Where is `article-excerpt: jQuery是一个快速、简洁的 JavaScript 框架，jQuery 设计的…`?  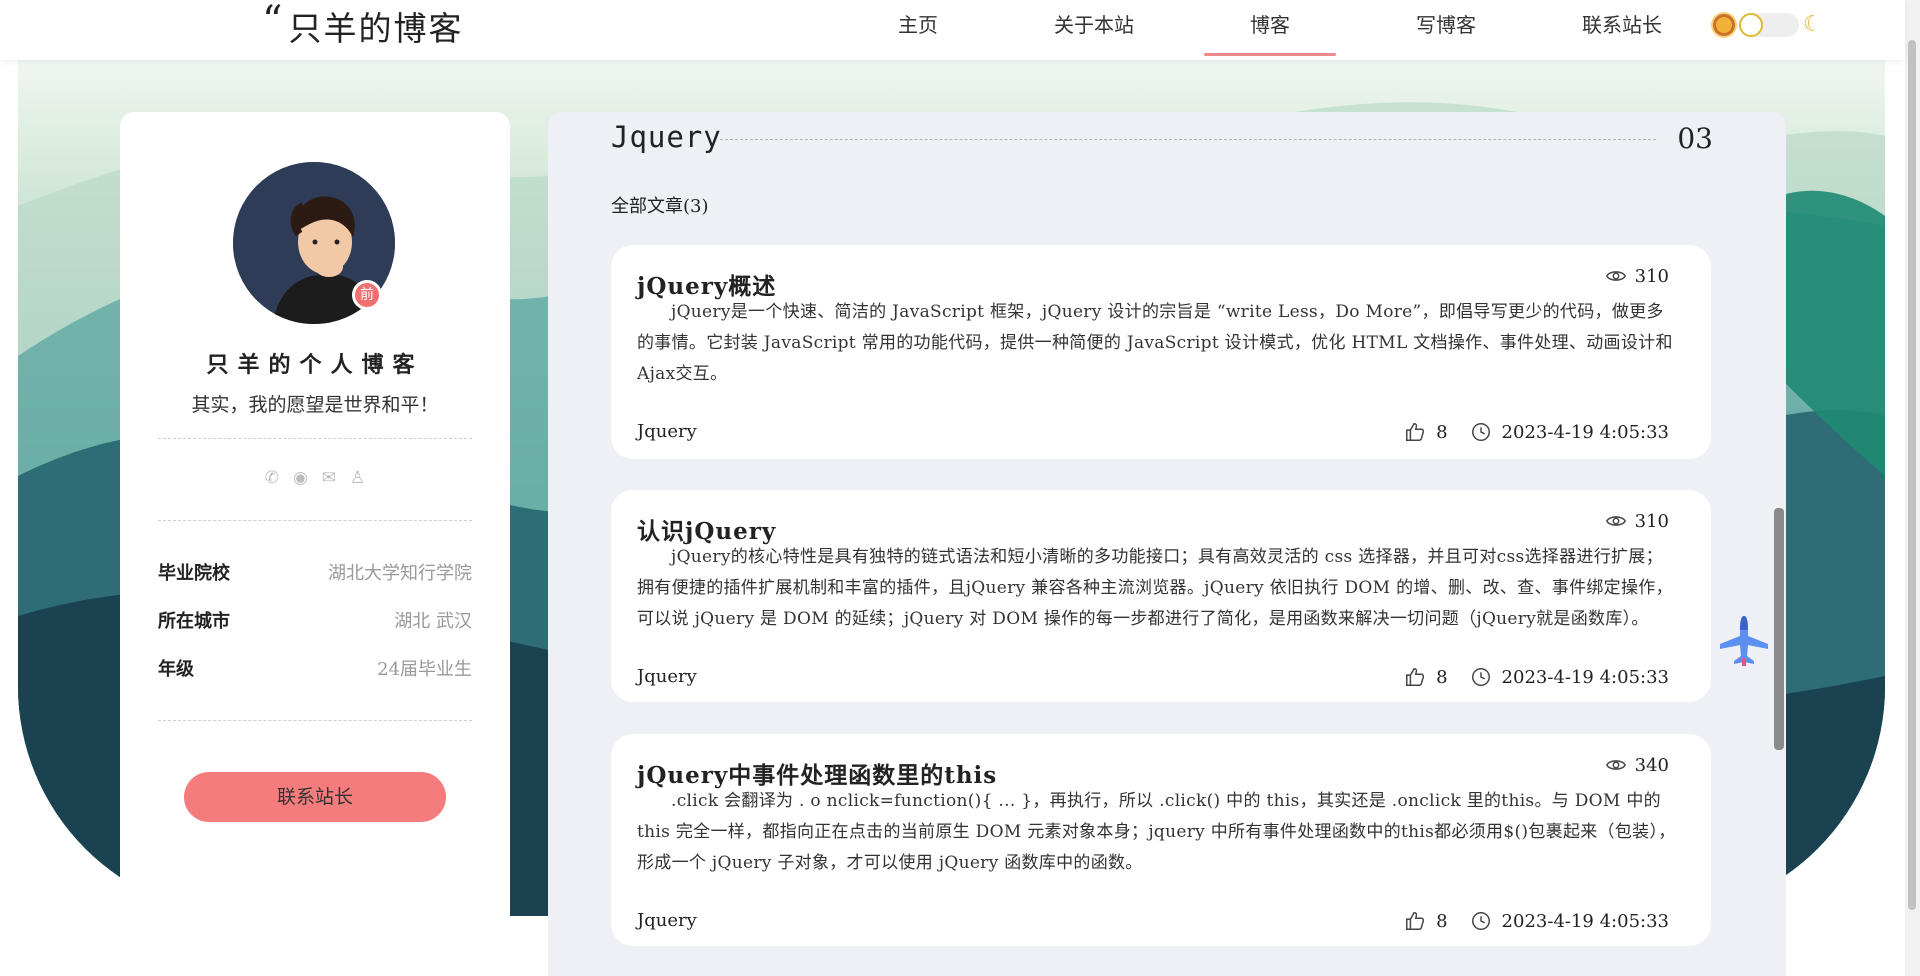
article-excerpt: jQuery是一个快速、简洁的 JavaScript 框架，jQuery 设计的… is located at coordinates (1155, 343).